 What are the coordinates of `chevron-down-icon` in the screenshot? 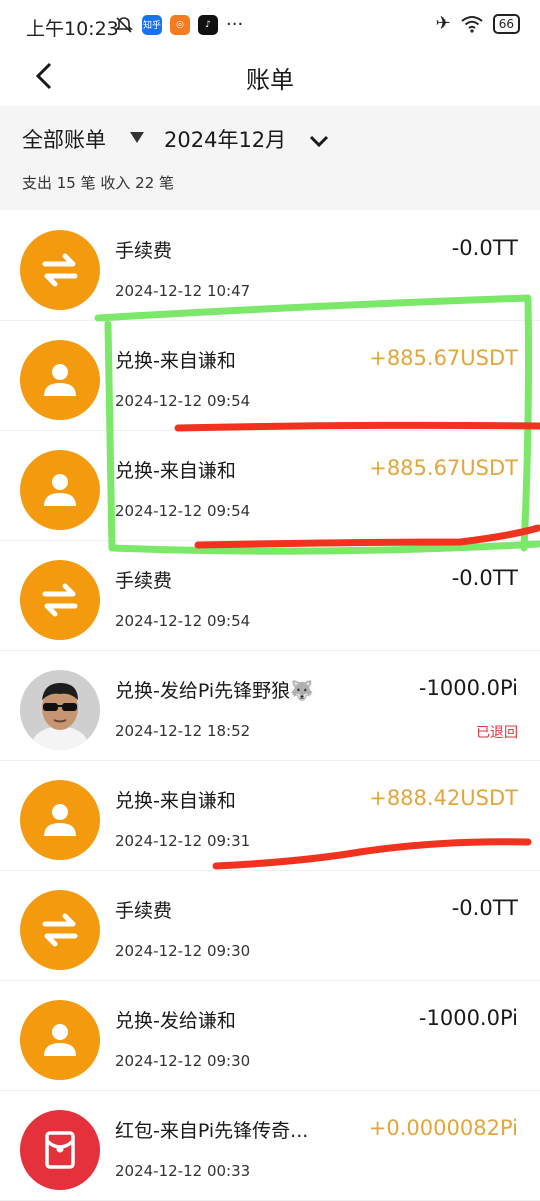 It's located at (319, 141).